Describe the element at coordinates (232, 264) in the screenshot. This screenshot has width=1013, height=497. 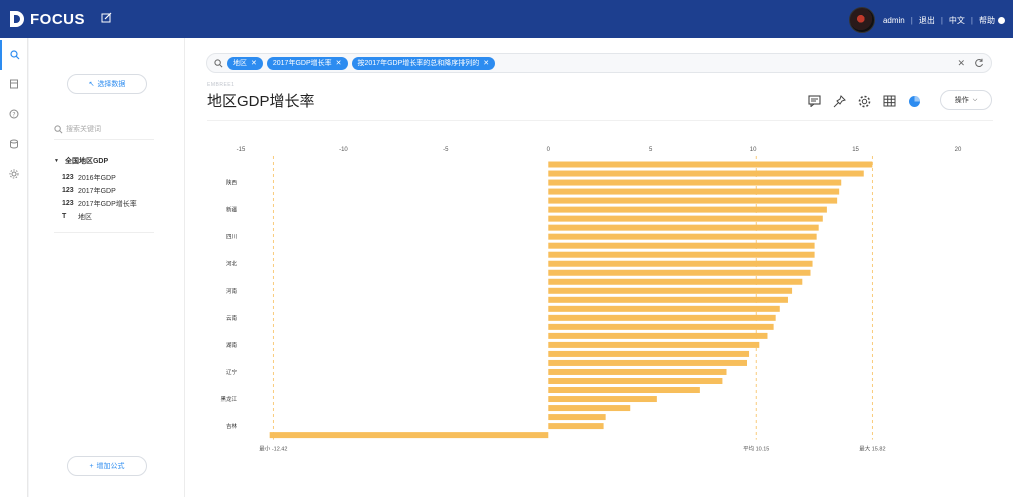
I see `y-category-label: 河北` at that location.